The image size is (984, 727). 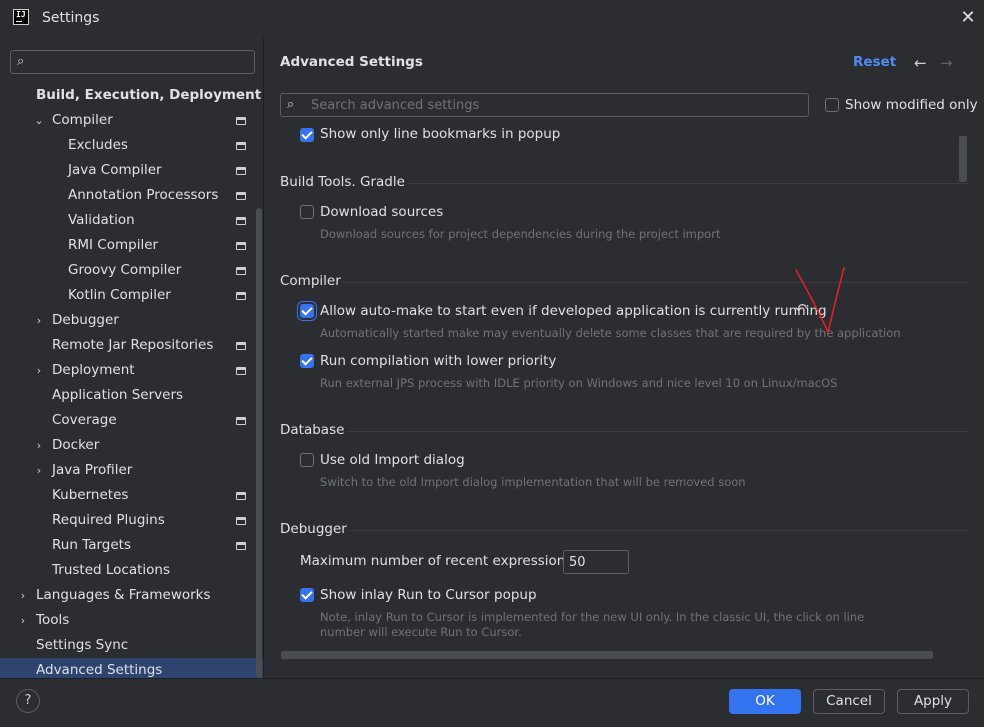 I want to click on sidebar-item-label: Deployment, so click(x=93, y=370).